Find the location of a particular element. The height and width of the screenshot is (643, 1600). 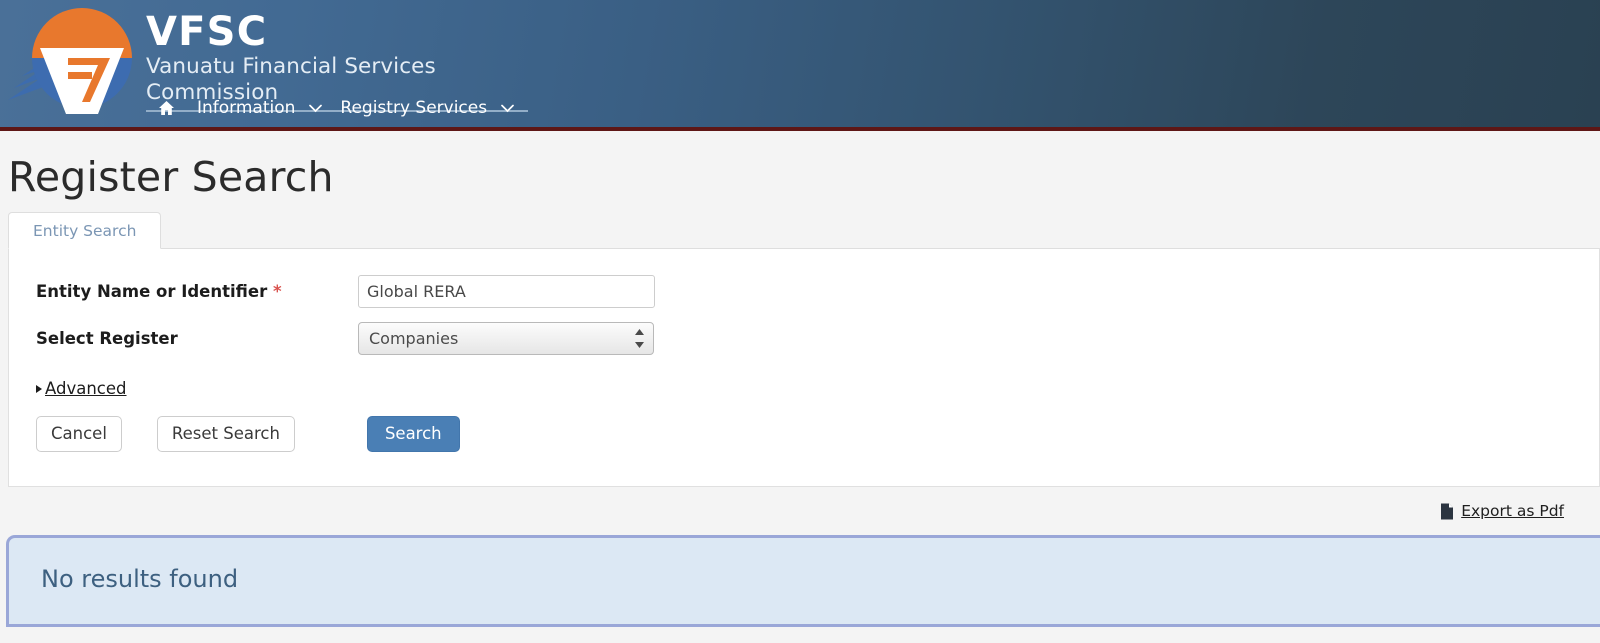

select-register-shell: Companies is located at coordinates (506, 338).